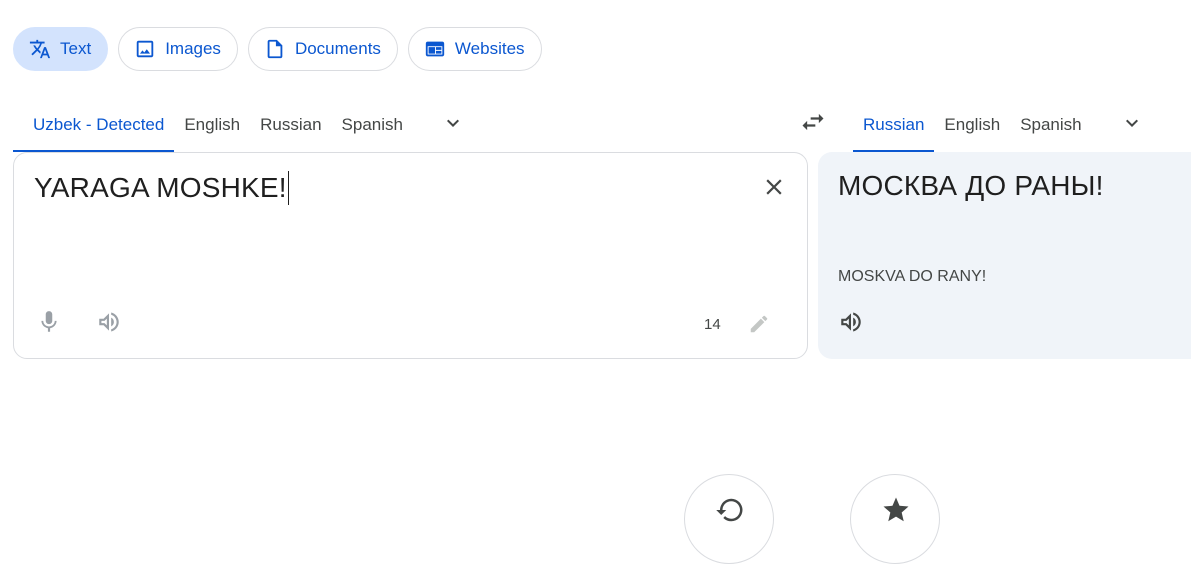 The image size is (1191, 564). Describe the element at coordinates (912, 276) in the screenshot. I see `transliteration-text: MOSKVA DO RANY!` at that location.